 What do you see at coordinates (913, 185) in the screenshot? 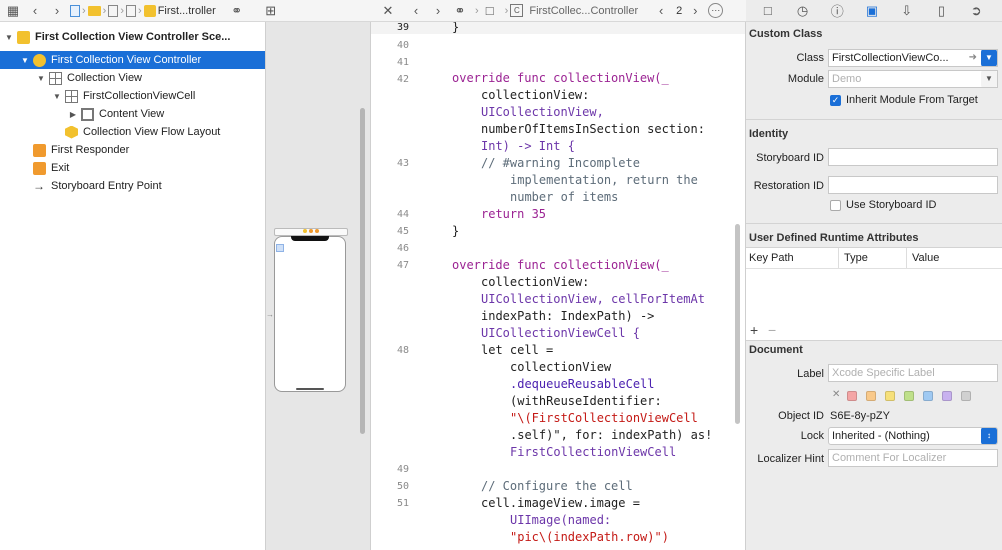
I see `restoration-id-field` at bounding box center [913, 185].